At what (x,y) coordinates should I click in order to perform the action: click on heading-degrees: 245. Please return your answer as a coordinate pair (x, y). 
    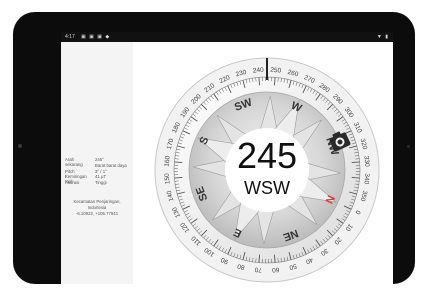
    Looking at the image, I should click on (267, 155).